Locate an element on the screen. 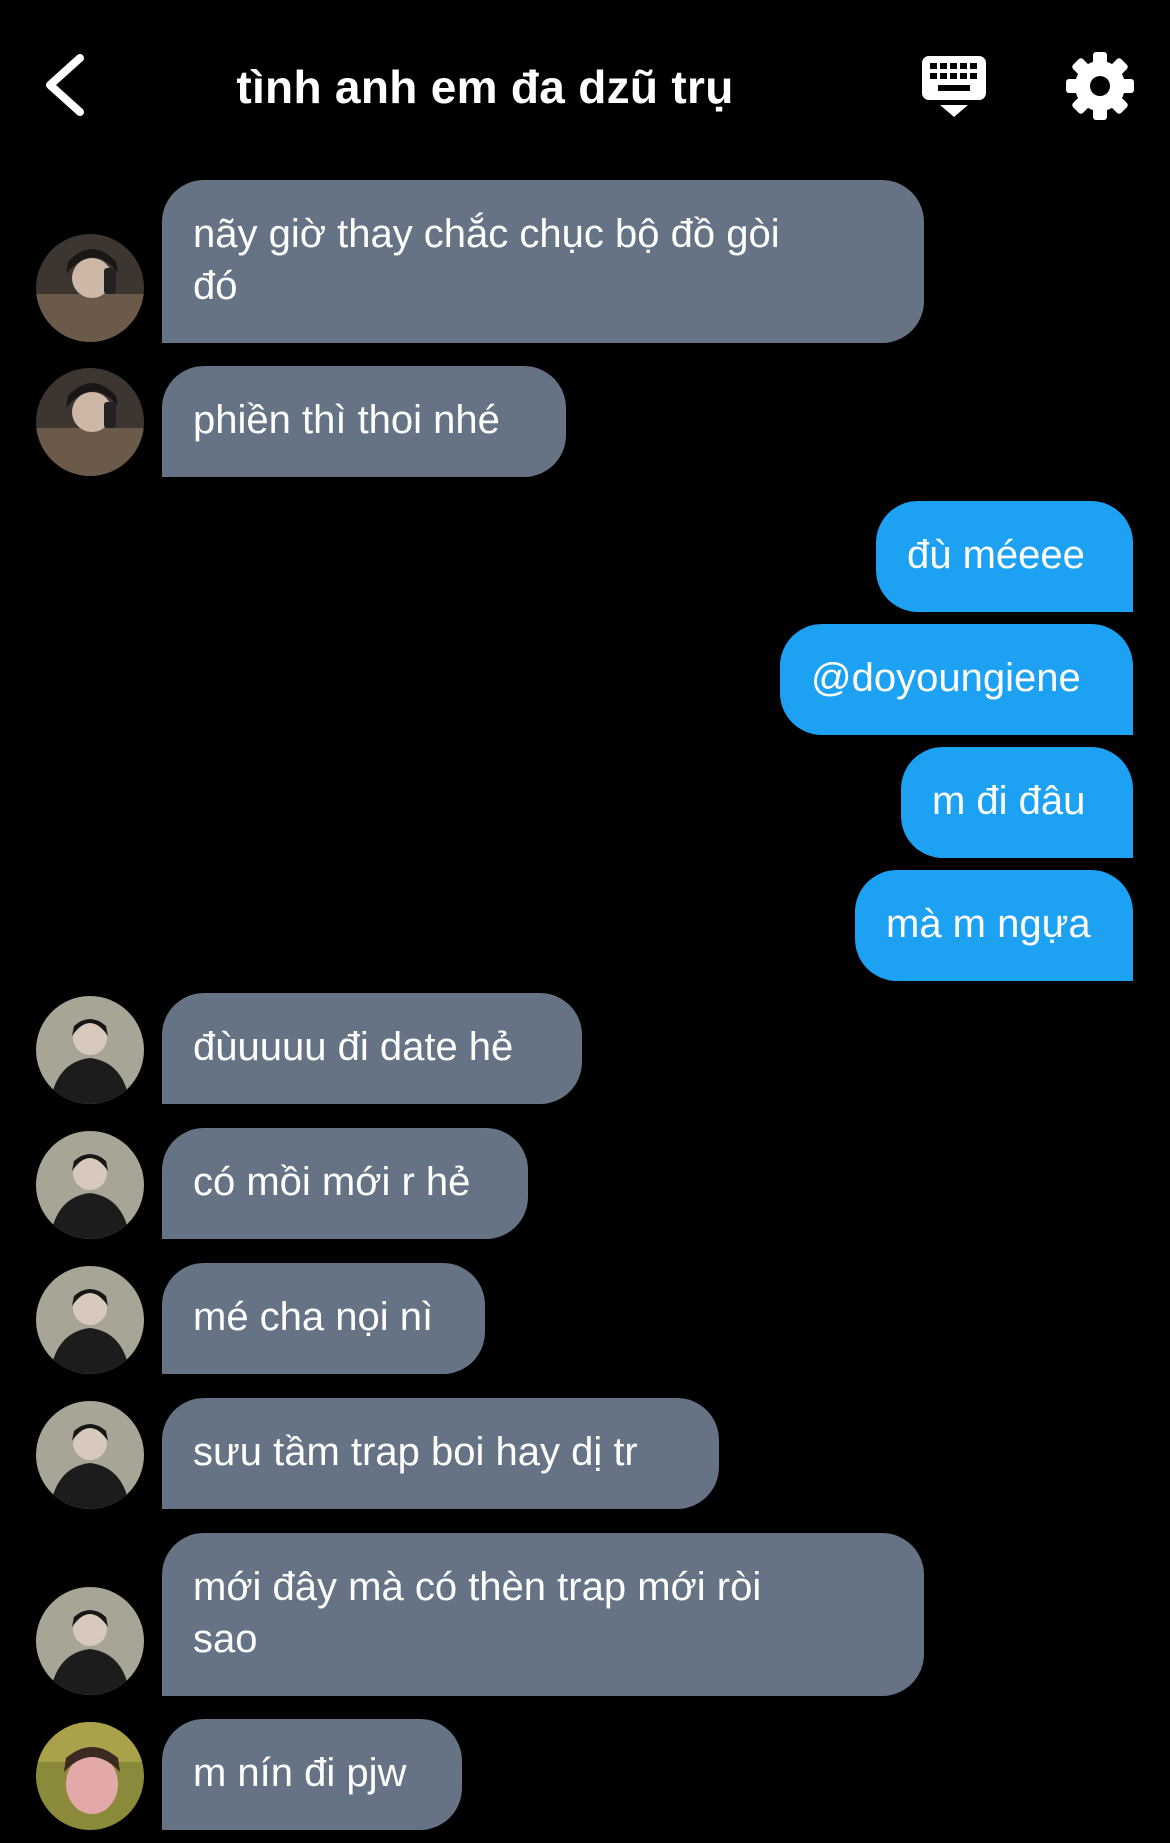 Image resolution: width=1170 pixels, height=1843 pixels. message-bubble: mới đây mà có thèn trap mới ròi sao is located at coordinates (543, 1614).